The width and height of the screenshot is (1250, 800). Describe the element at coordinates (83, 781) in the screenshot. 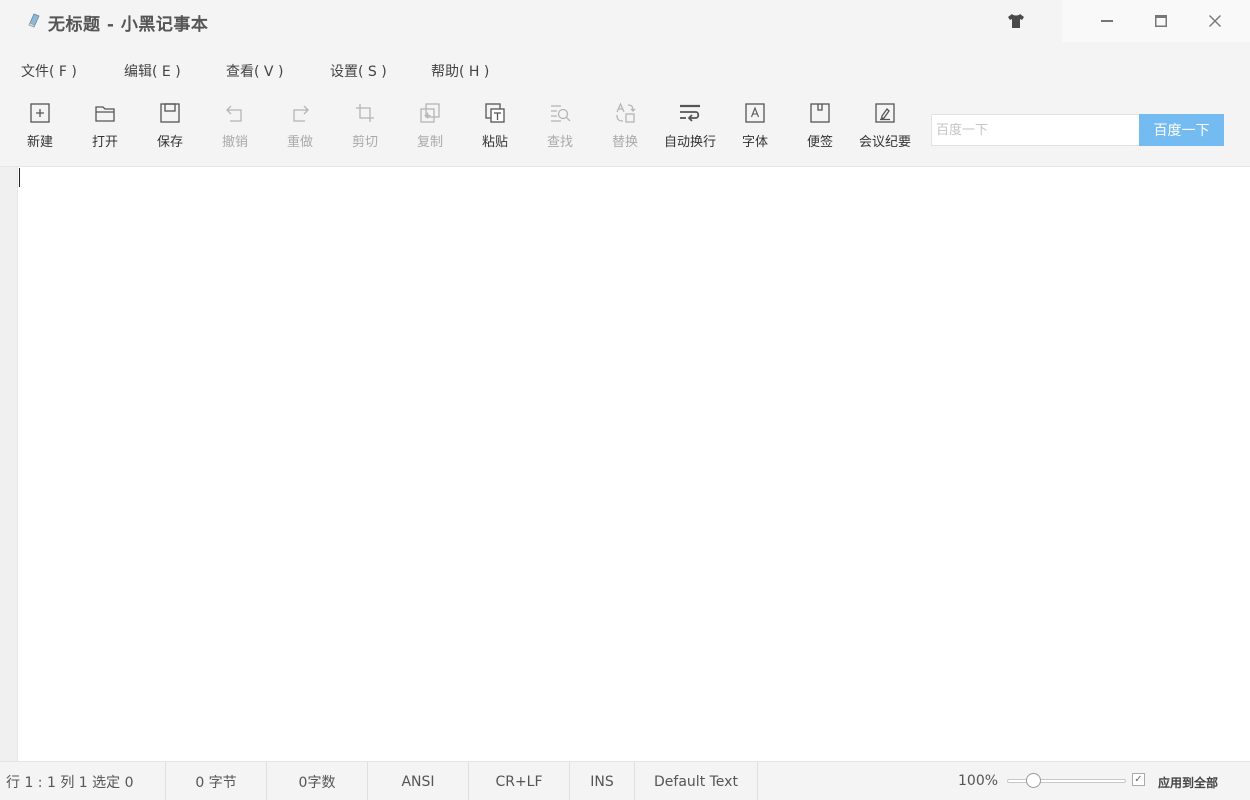

I see `cursor-position: 行 1 : 1 列 1 选定 0` at that location.